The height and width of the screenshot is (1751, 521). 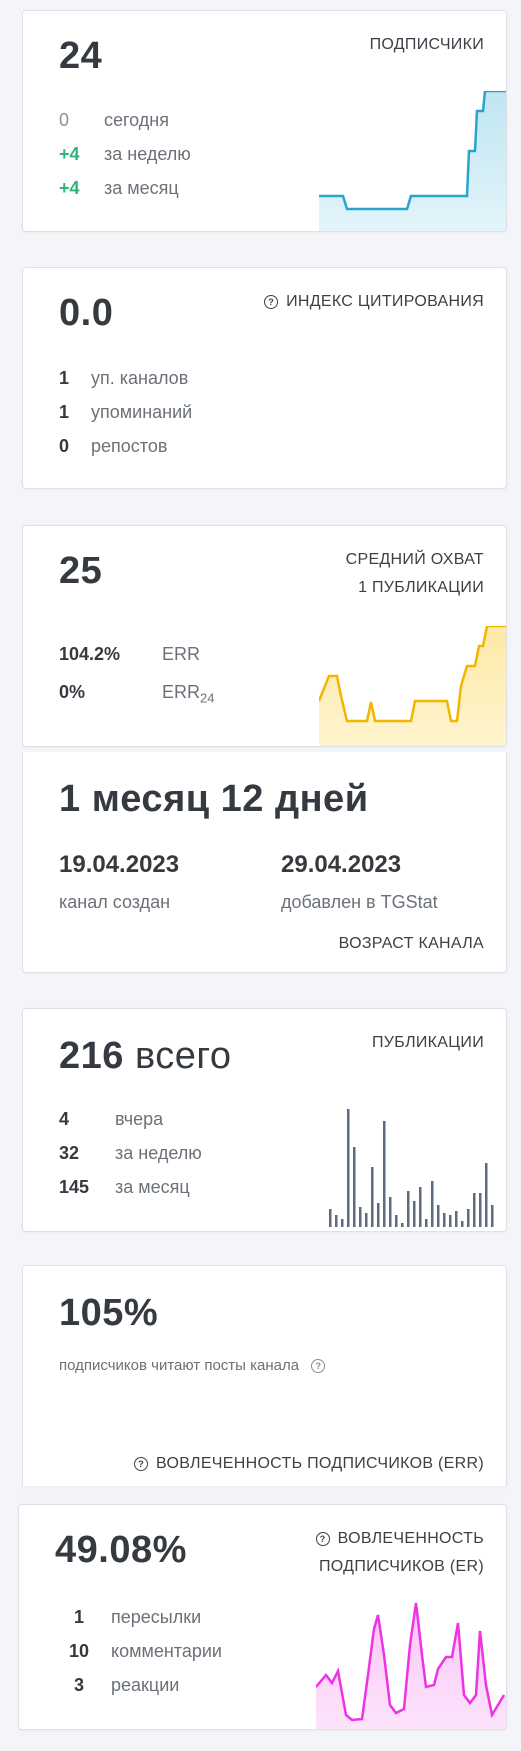 I want to click on publications-total-value: 216, so click(x=91, y=1056).